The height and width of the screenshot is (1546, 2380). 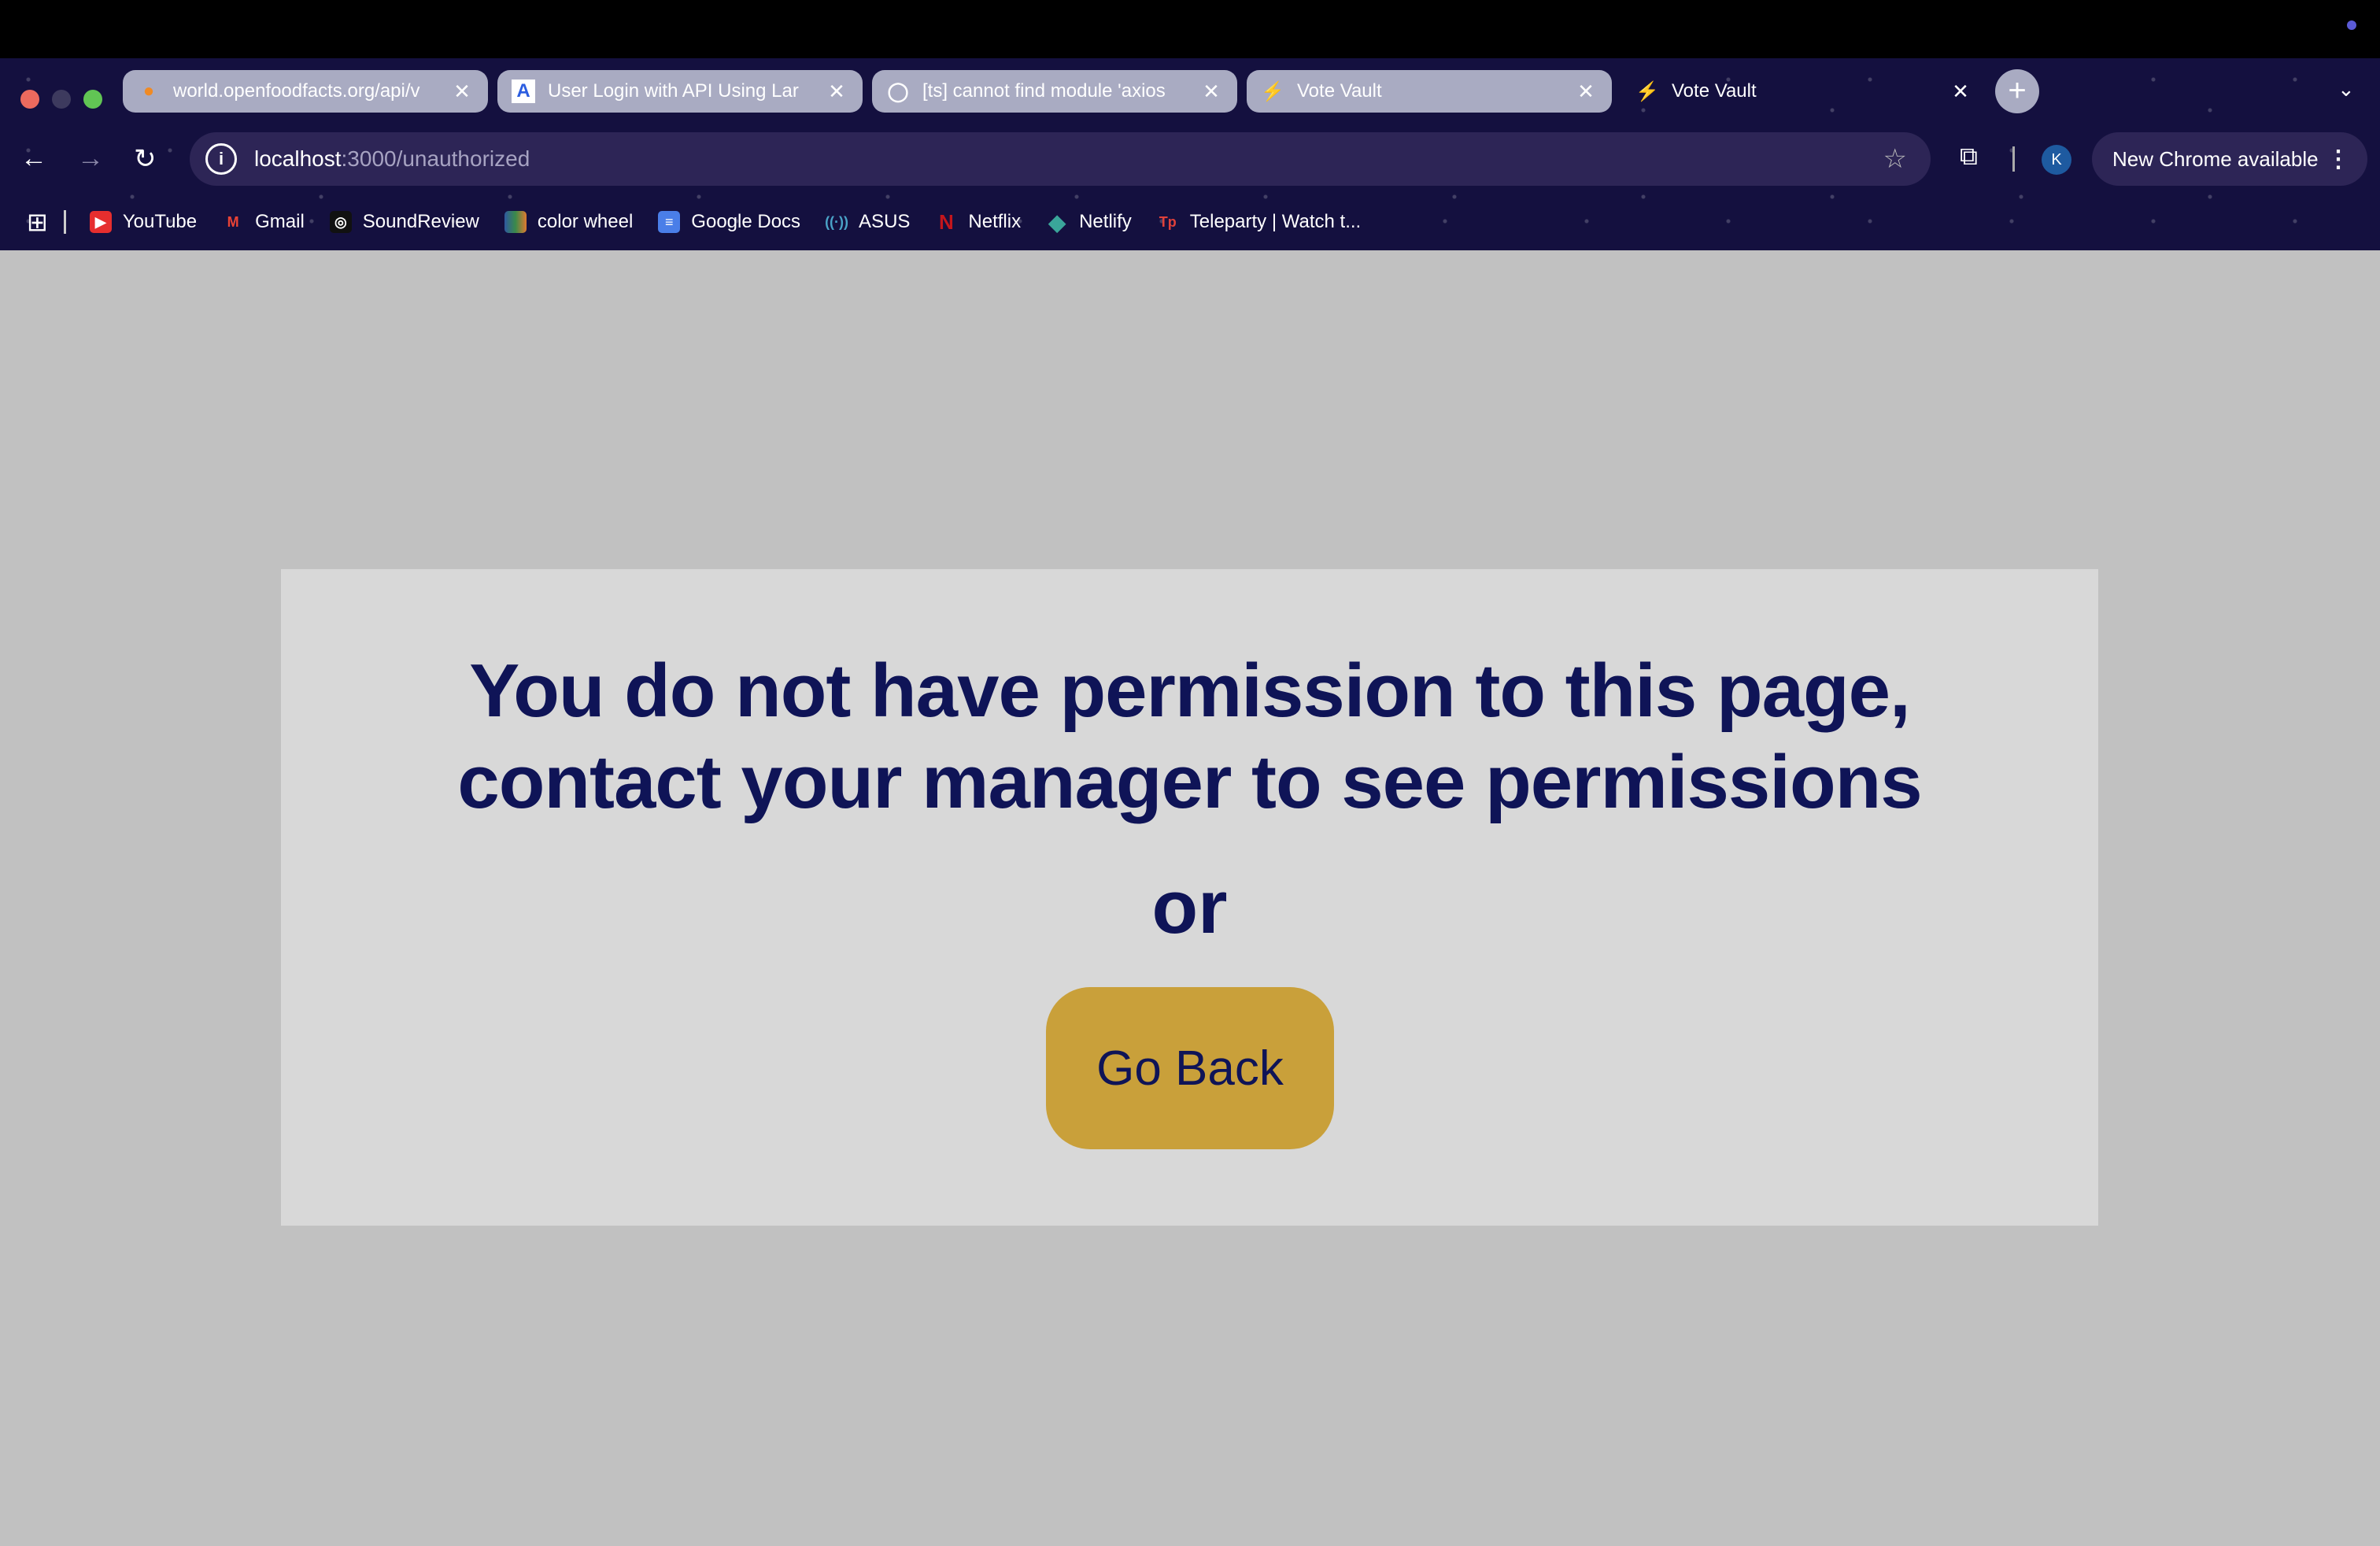 I want to click on teleparty-icon: Tp, so click(x=1168, y=221).